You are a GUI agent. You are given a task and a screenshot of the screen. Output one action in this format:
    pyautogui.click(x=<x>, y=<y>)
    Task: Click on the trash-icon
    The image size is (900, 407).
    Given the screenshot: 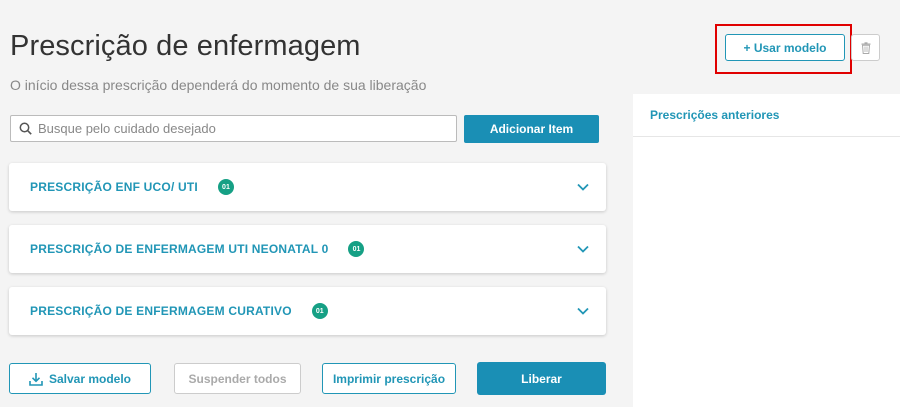 What is the action you would take?
    pyautogui.click(x=865, y=47)
    